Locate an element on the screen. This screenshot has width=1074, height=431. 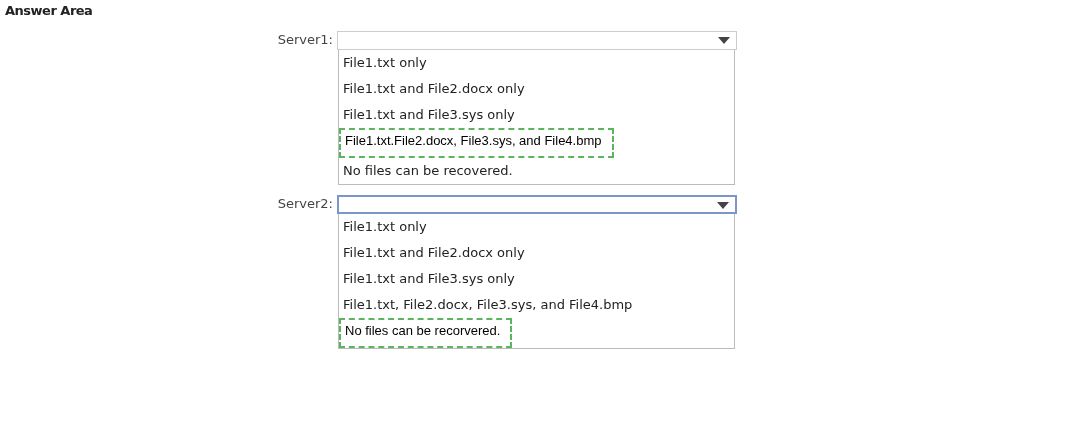
dropdown-label: Server1: is located at coordinates (305, 39).